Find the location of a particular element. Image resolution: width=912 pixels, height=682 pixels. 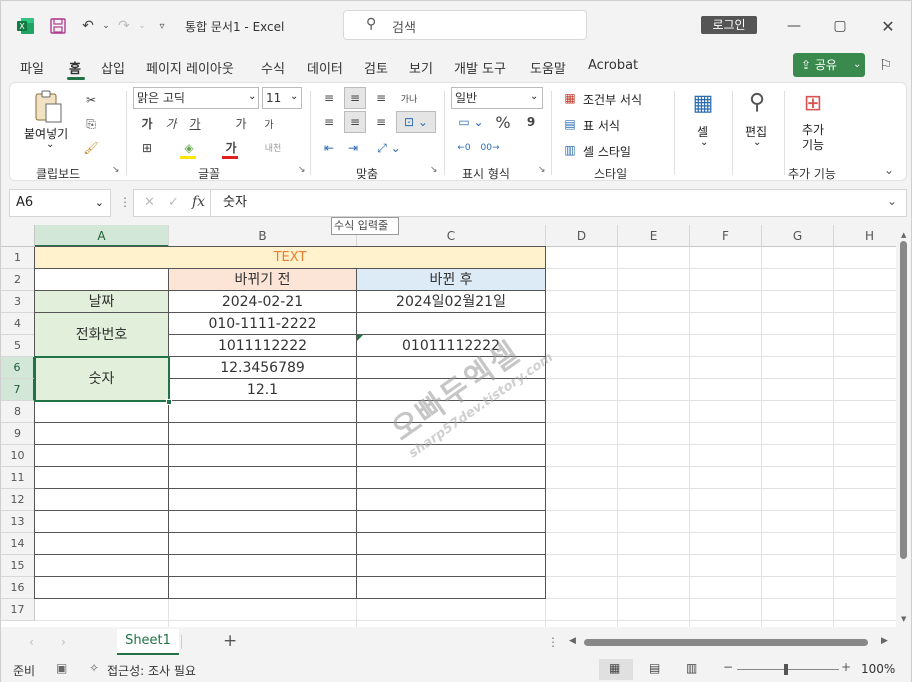

underline-button: 가 is located at coordinates (195, 123).